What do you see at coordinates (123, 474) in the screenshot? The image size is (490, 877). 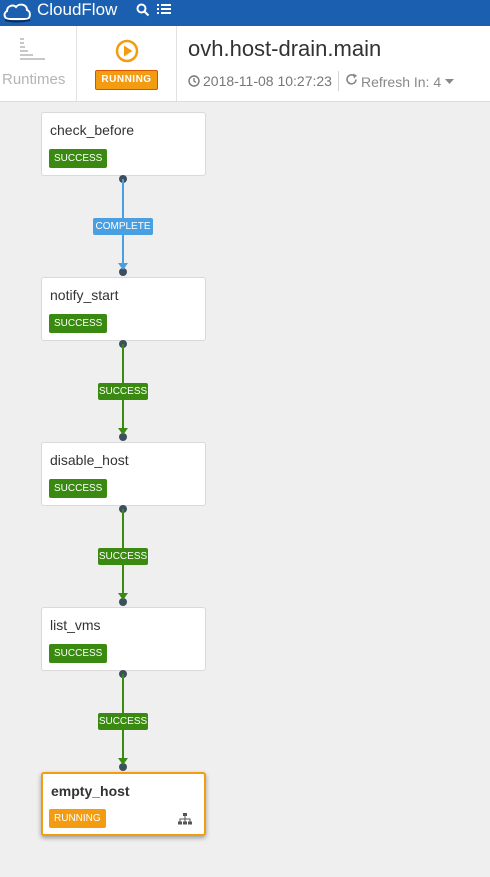 I see `task-node-disable-host: disable_host SUCCESS` at bounding box center [123, 474].